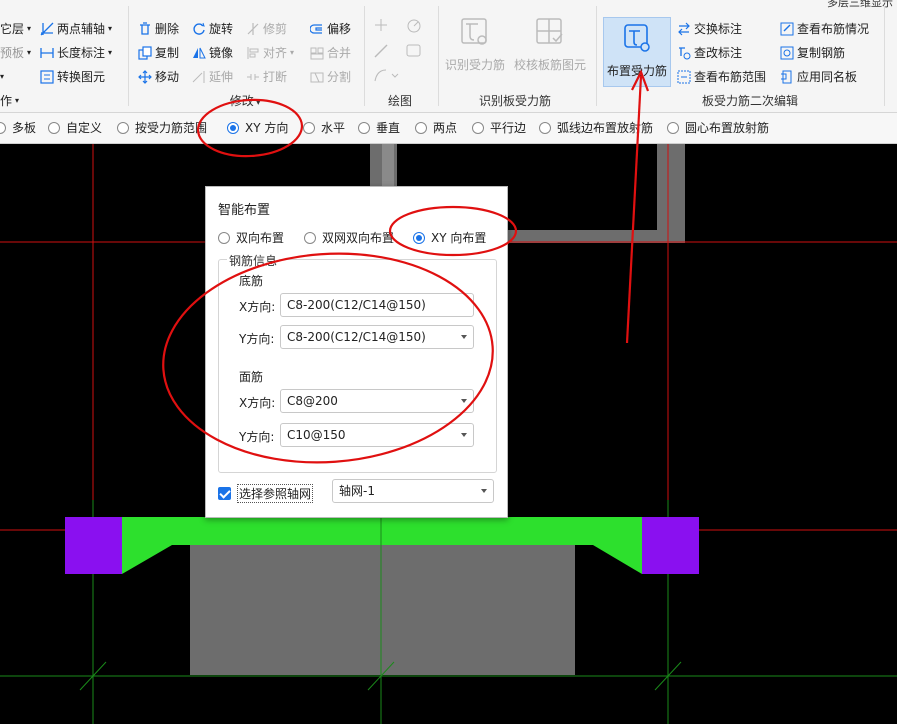 The width and height of the screenshot is (897, 724). I want to click on column-left, so click(93, 545).